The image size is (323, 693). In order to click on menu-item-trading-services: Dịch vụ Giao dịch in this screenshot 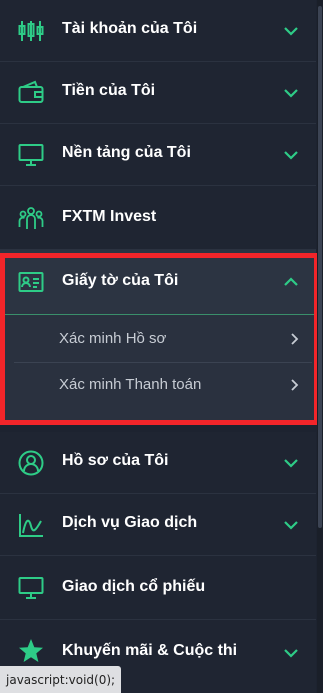, I will do `click(158, 525)`.